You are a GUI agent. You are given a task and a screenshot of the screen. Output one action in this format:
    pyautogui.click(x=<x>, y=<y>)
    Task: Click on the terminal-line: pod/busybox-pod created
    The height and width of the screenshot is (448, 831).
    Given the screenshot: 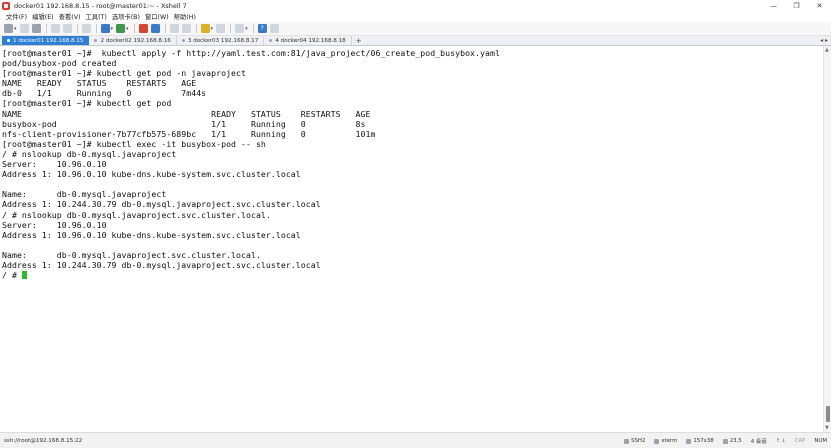 What is the action you would take?
    pyautogui.click(x=59, y=63)
    